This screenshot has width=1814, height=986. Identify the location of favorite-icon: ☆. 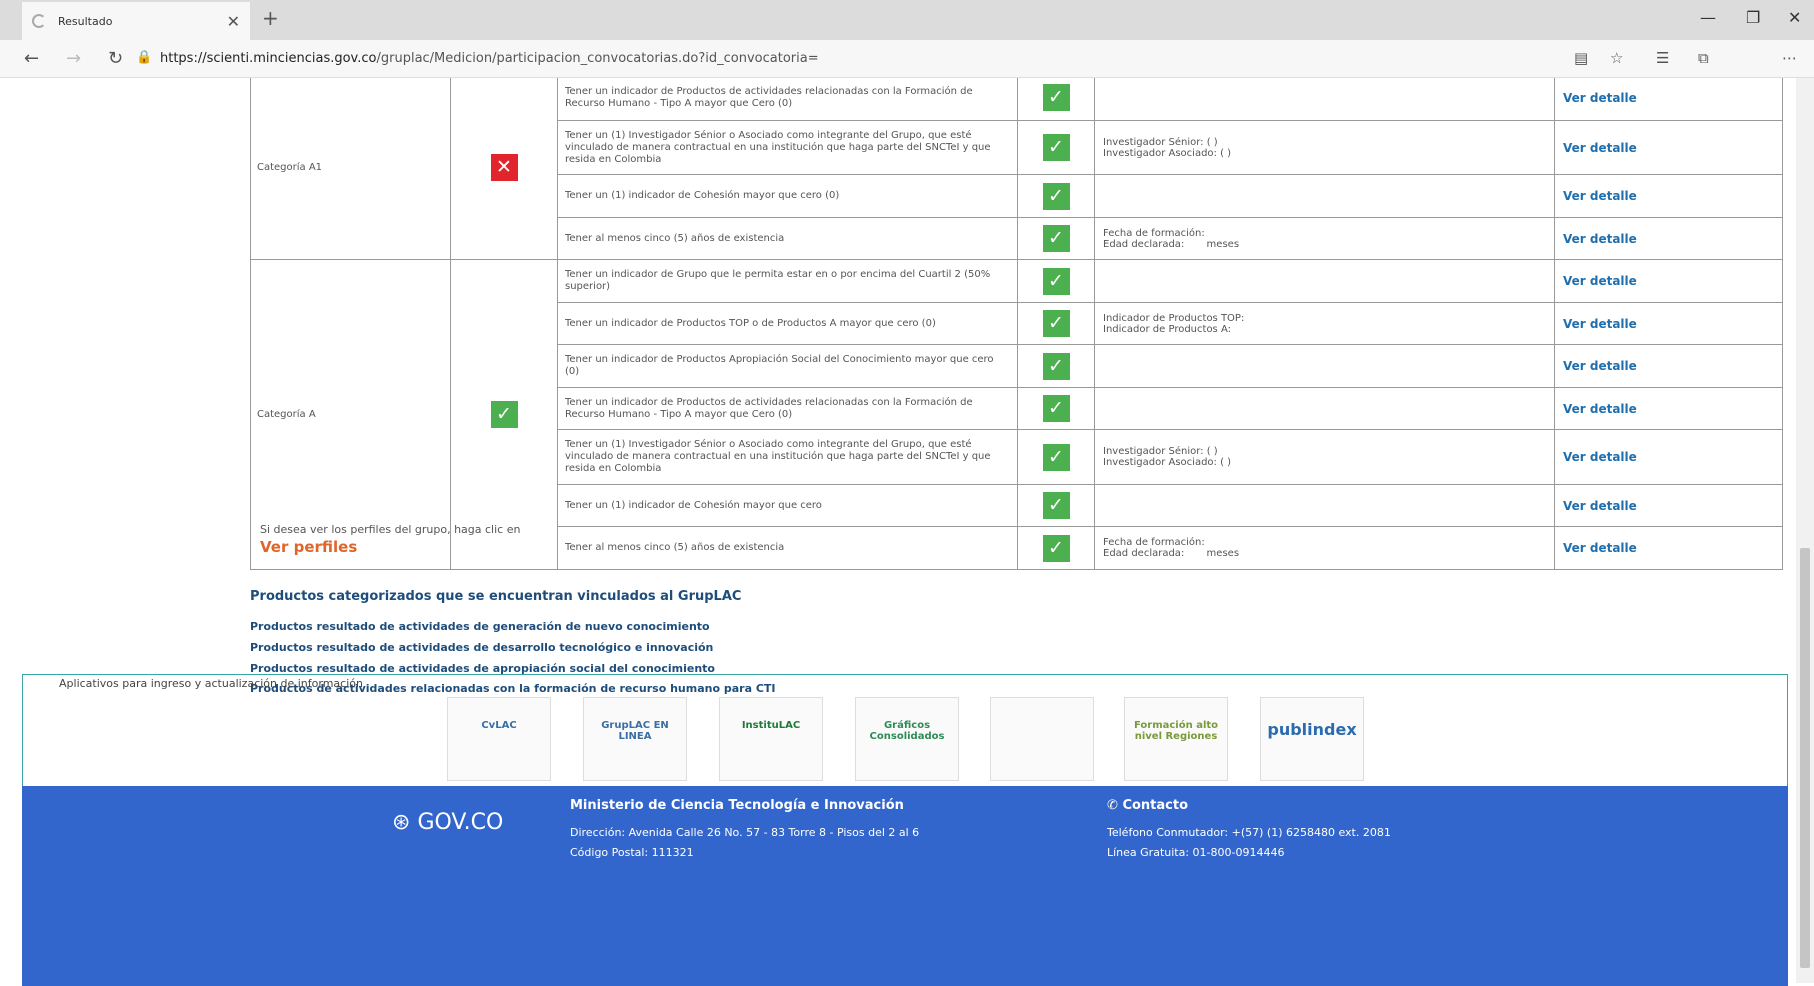
(1616, 58).